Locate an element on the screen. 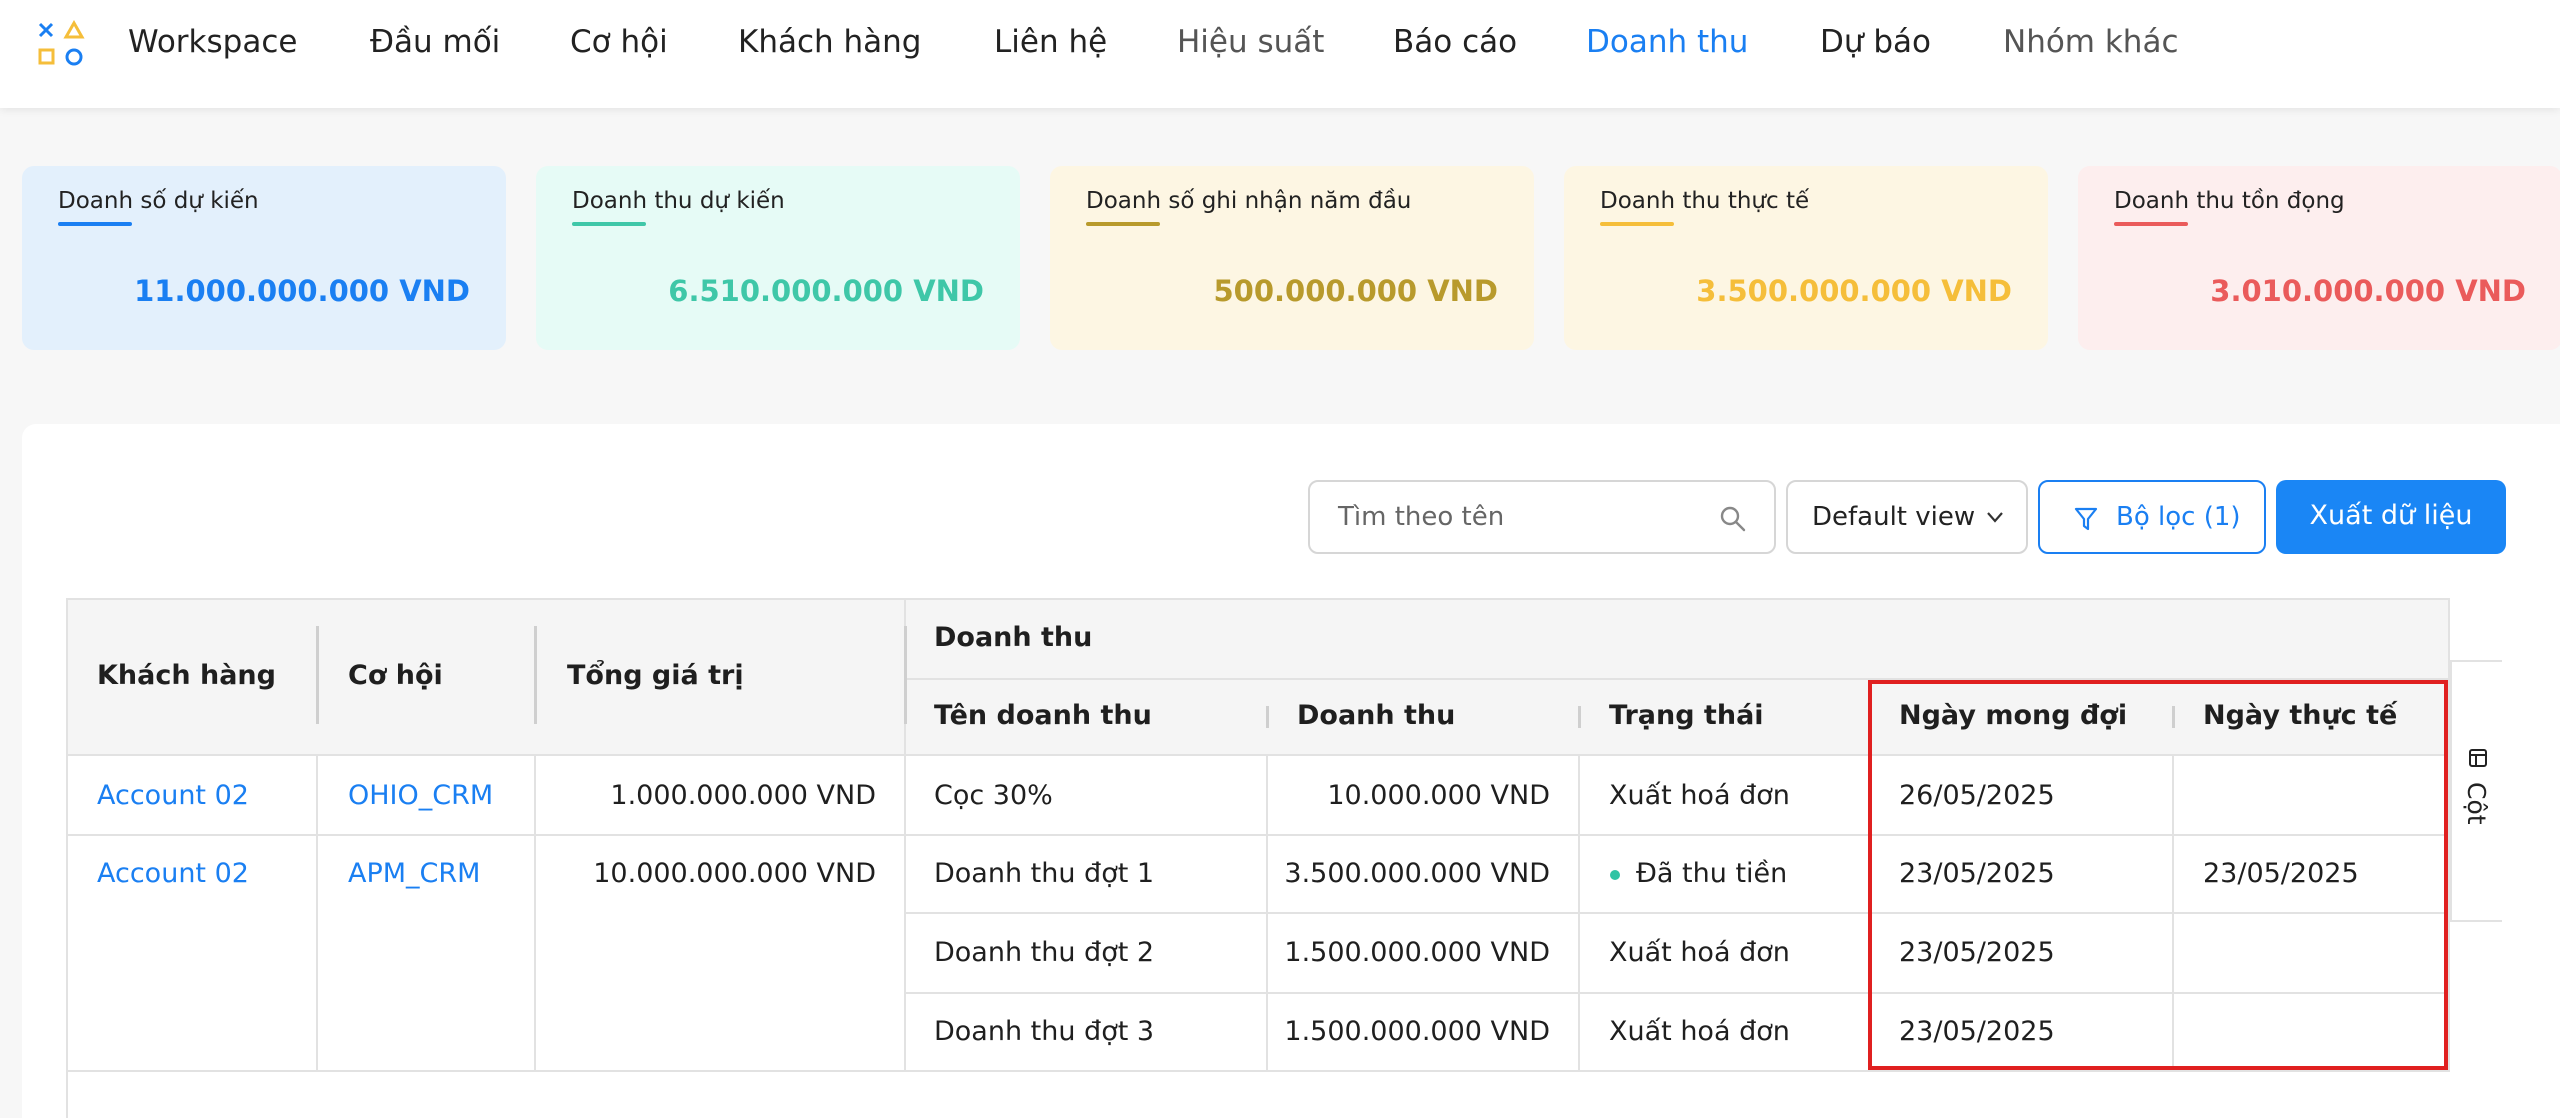 This screenshot has height=1118, width=2560. column-header-customer: Khách hàng is located at coordinates (186, 675).